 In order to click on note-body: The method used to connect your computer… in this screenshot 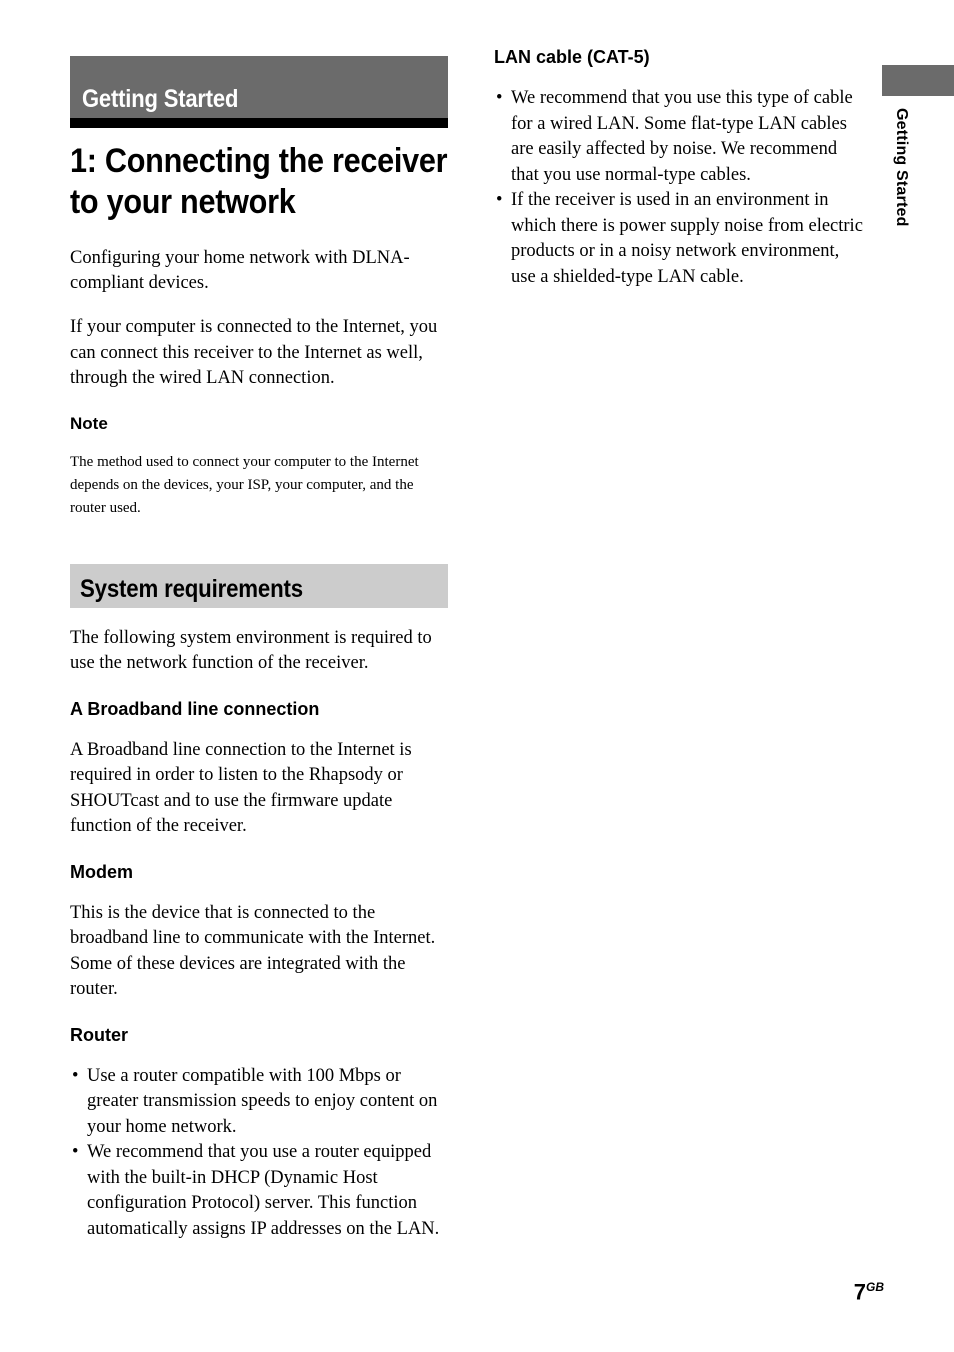, I will do `click(244, 484)`.